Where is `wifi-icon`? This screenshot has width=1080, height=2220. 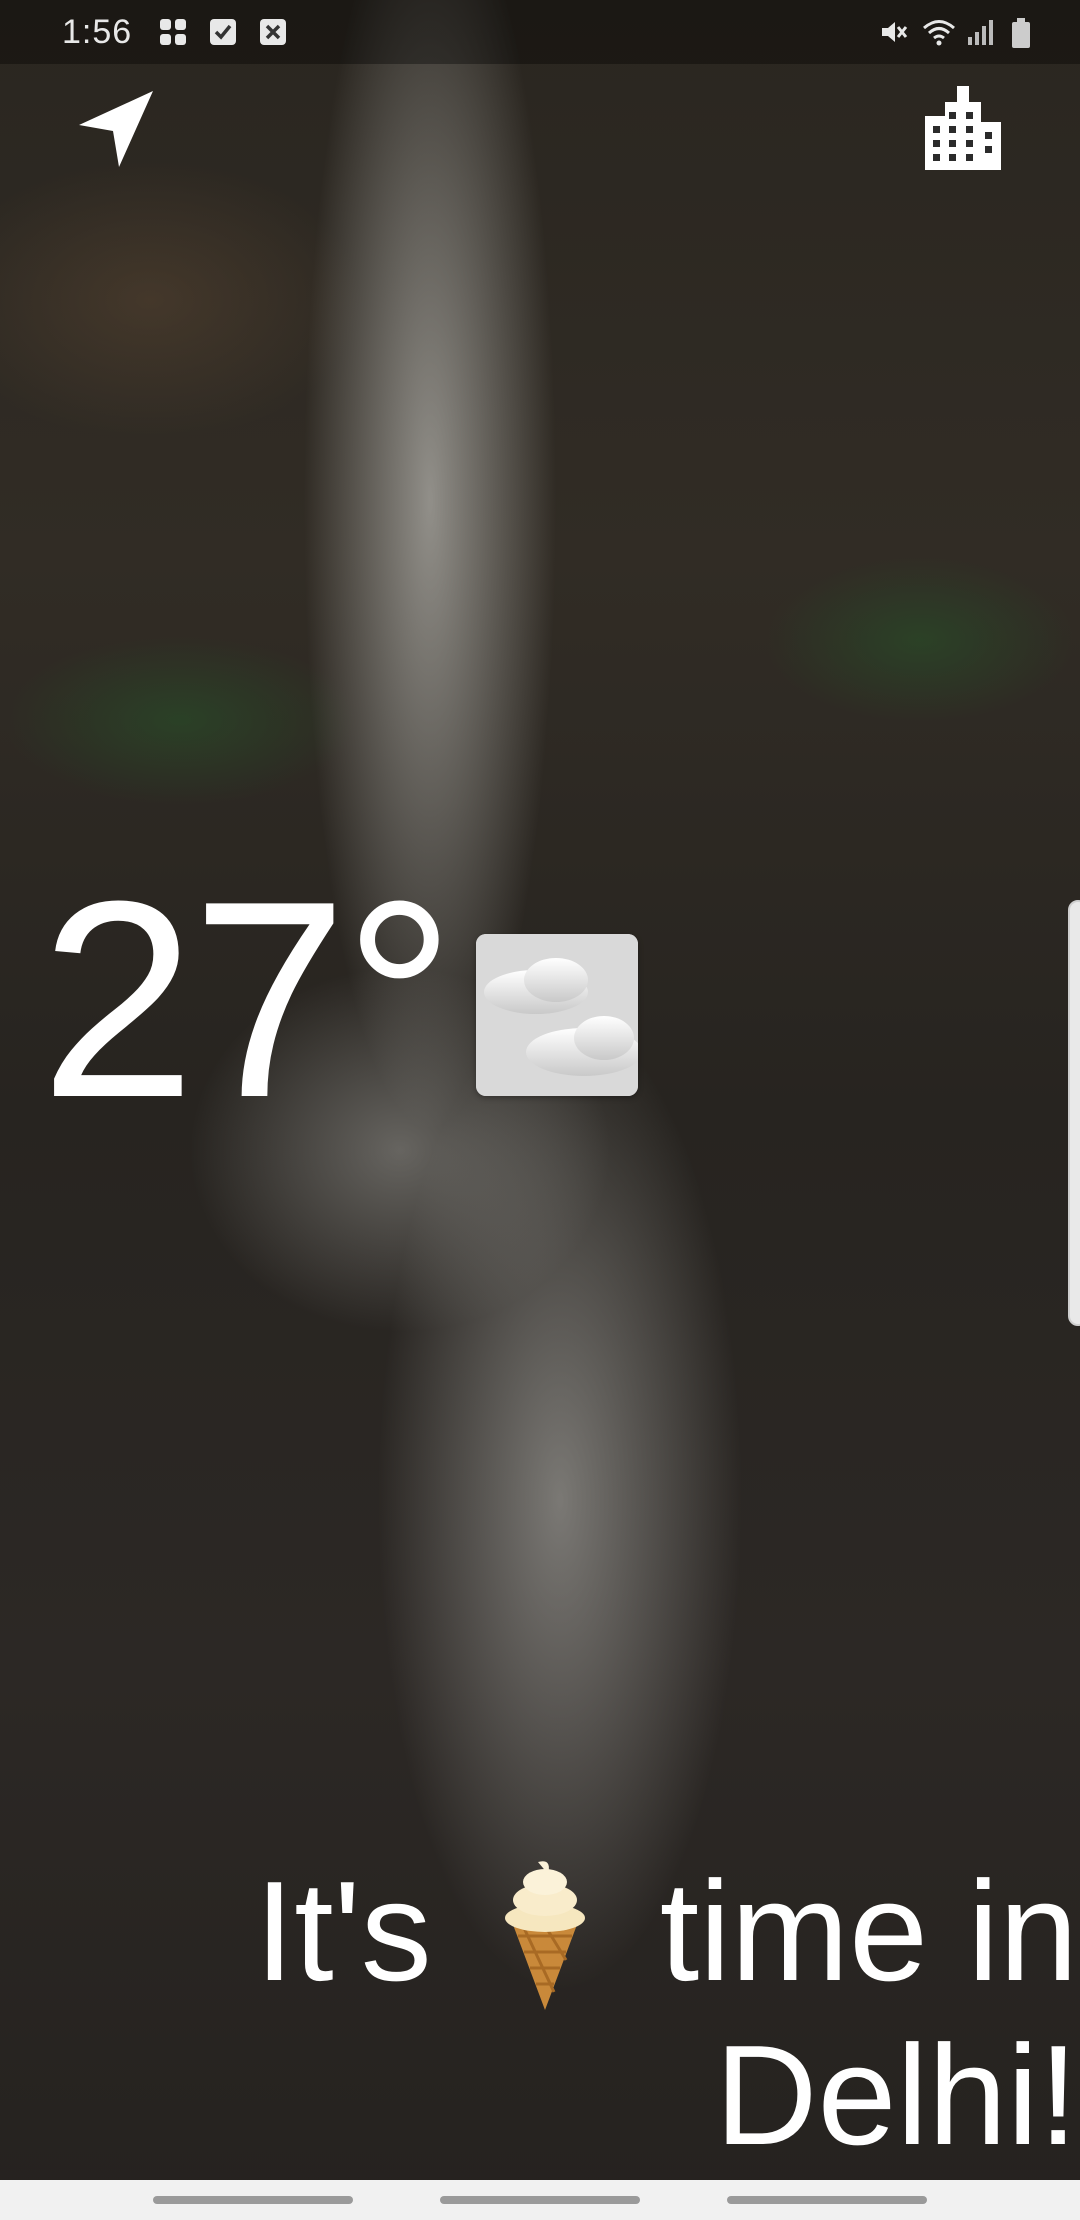 wifi-icon is located at coordinates (938, 32).